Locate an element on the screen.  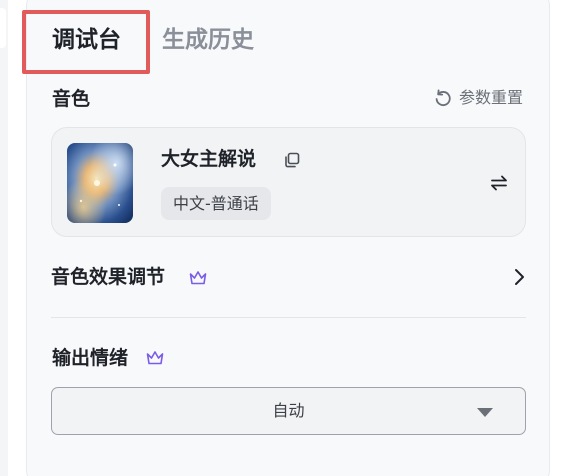
voice-name: 大女主解说 is located at coordinates (209, 159).